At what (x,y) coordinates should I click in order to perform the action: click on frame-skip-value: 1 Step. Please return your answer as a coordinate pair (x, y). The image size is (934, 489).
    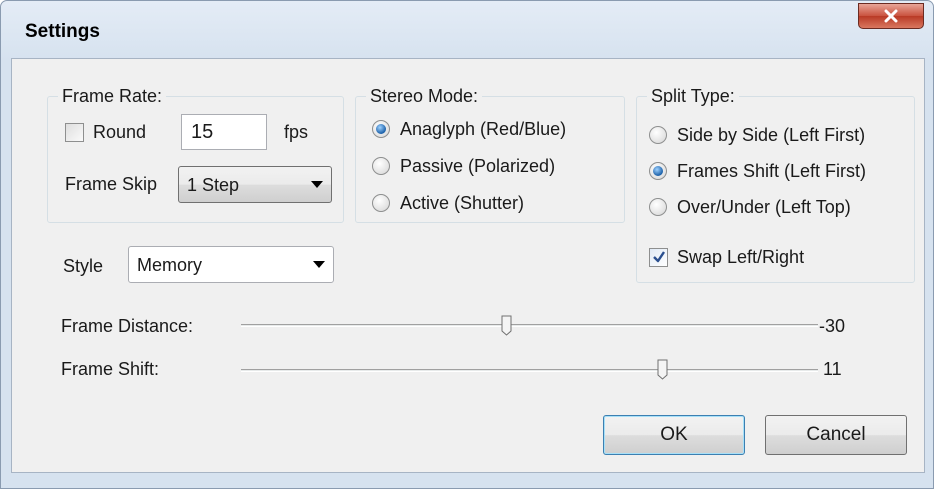
    Looking at the image, I should click on (213, 185).